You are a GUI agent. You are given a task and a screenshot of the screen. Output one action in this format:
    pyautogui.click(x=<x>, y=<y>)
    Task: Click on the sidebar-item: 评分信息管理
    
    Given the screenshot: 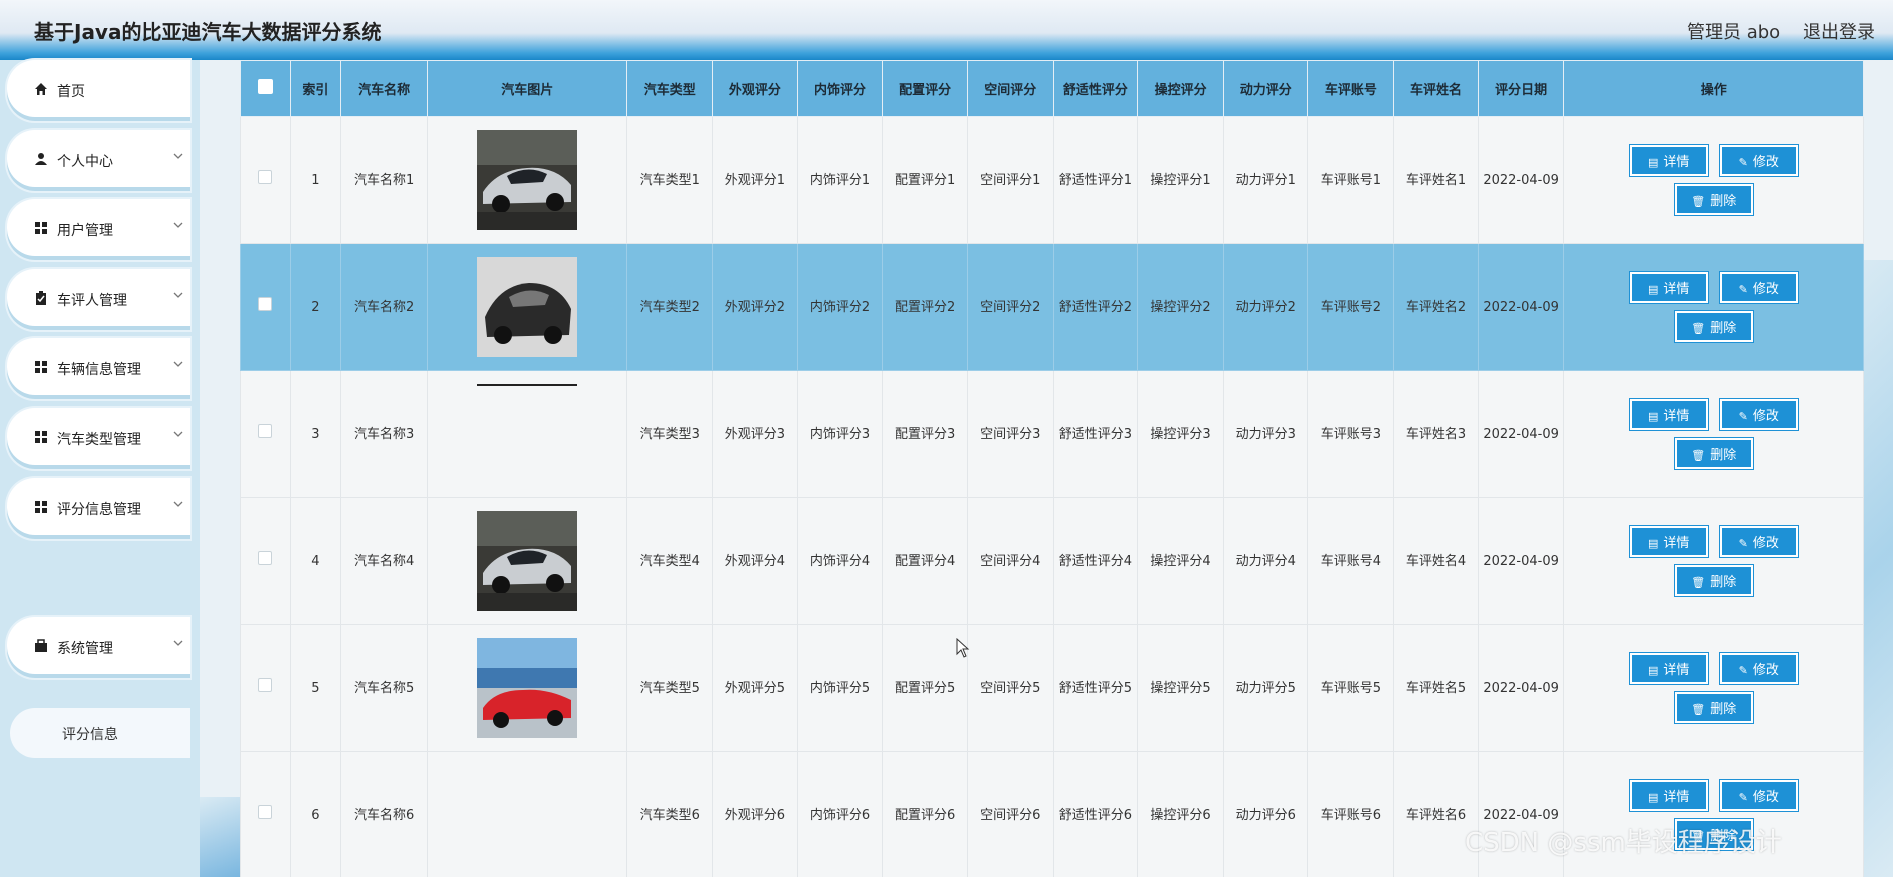 What is the action you would take?
    pyautogui.click(x=98, y=508)
    